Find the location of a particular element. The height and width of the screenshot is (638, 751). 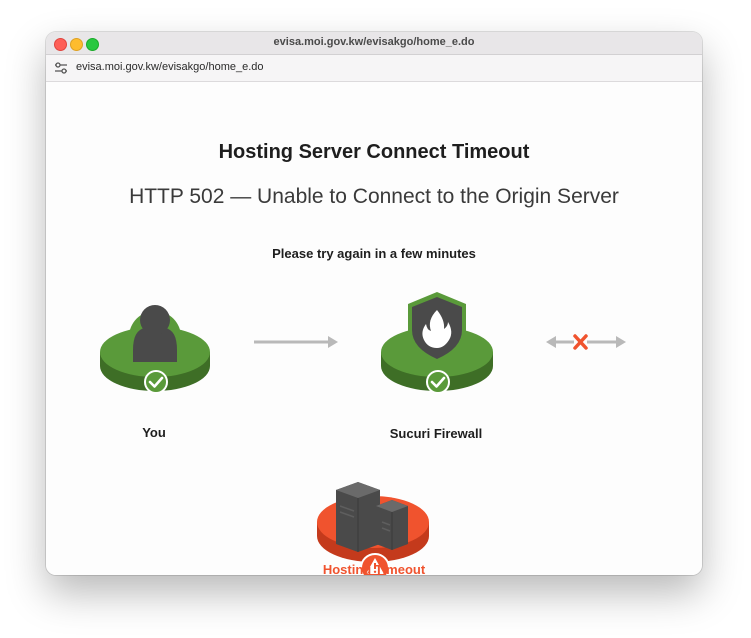

title-bar: evisa.moi.gov.kw/evisakgo/home_e.do is located at coordinates (374, 43).